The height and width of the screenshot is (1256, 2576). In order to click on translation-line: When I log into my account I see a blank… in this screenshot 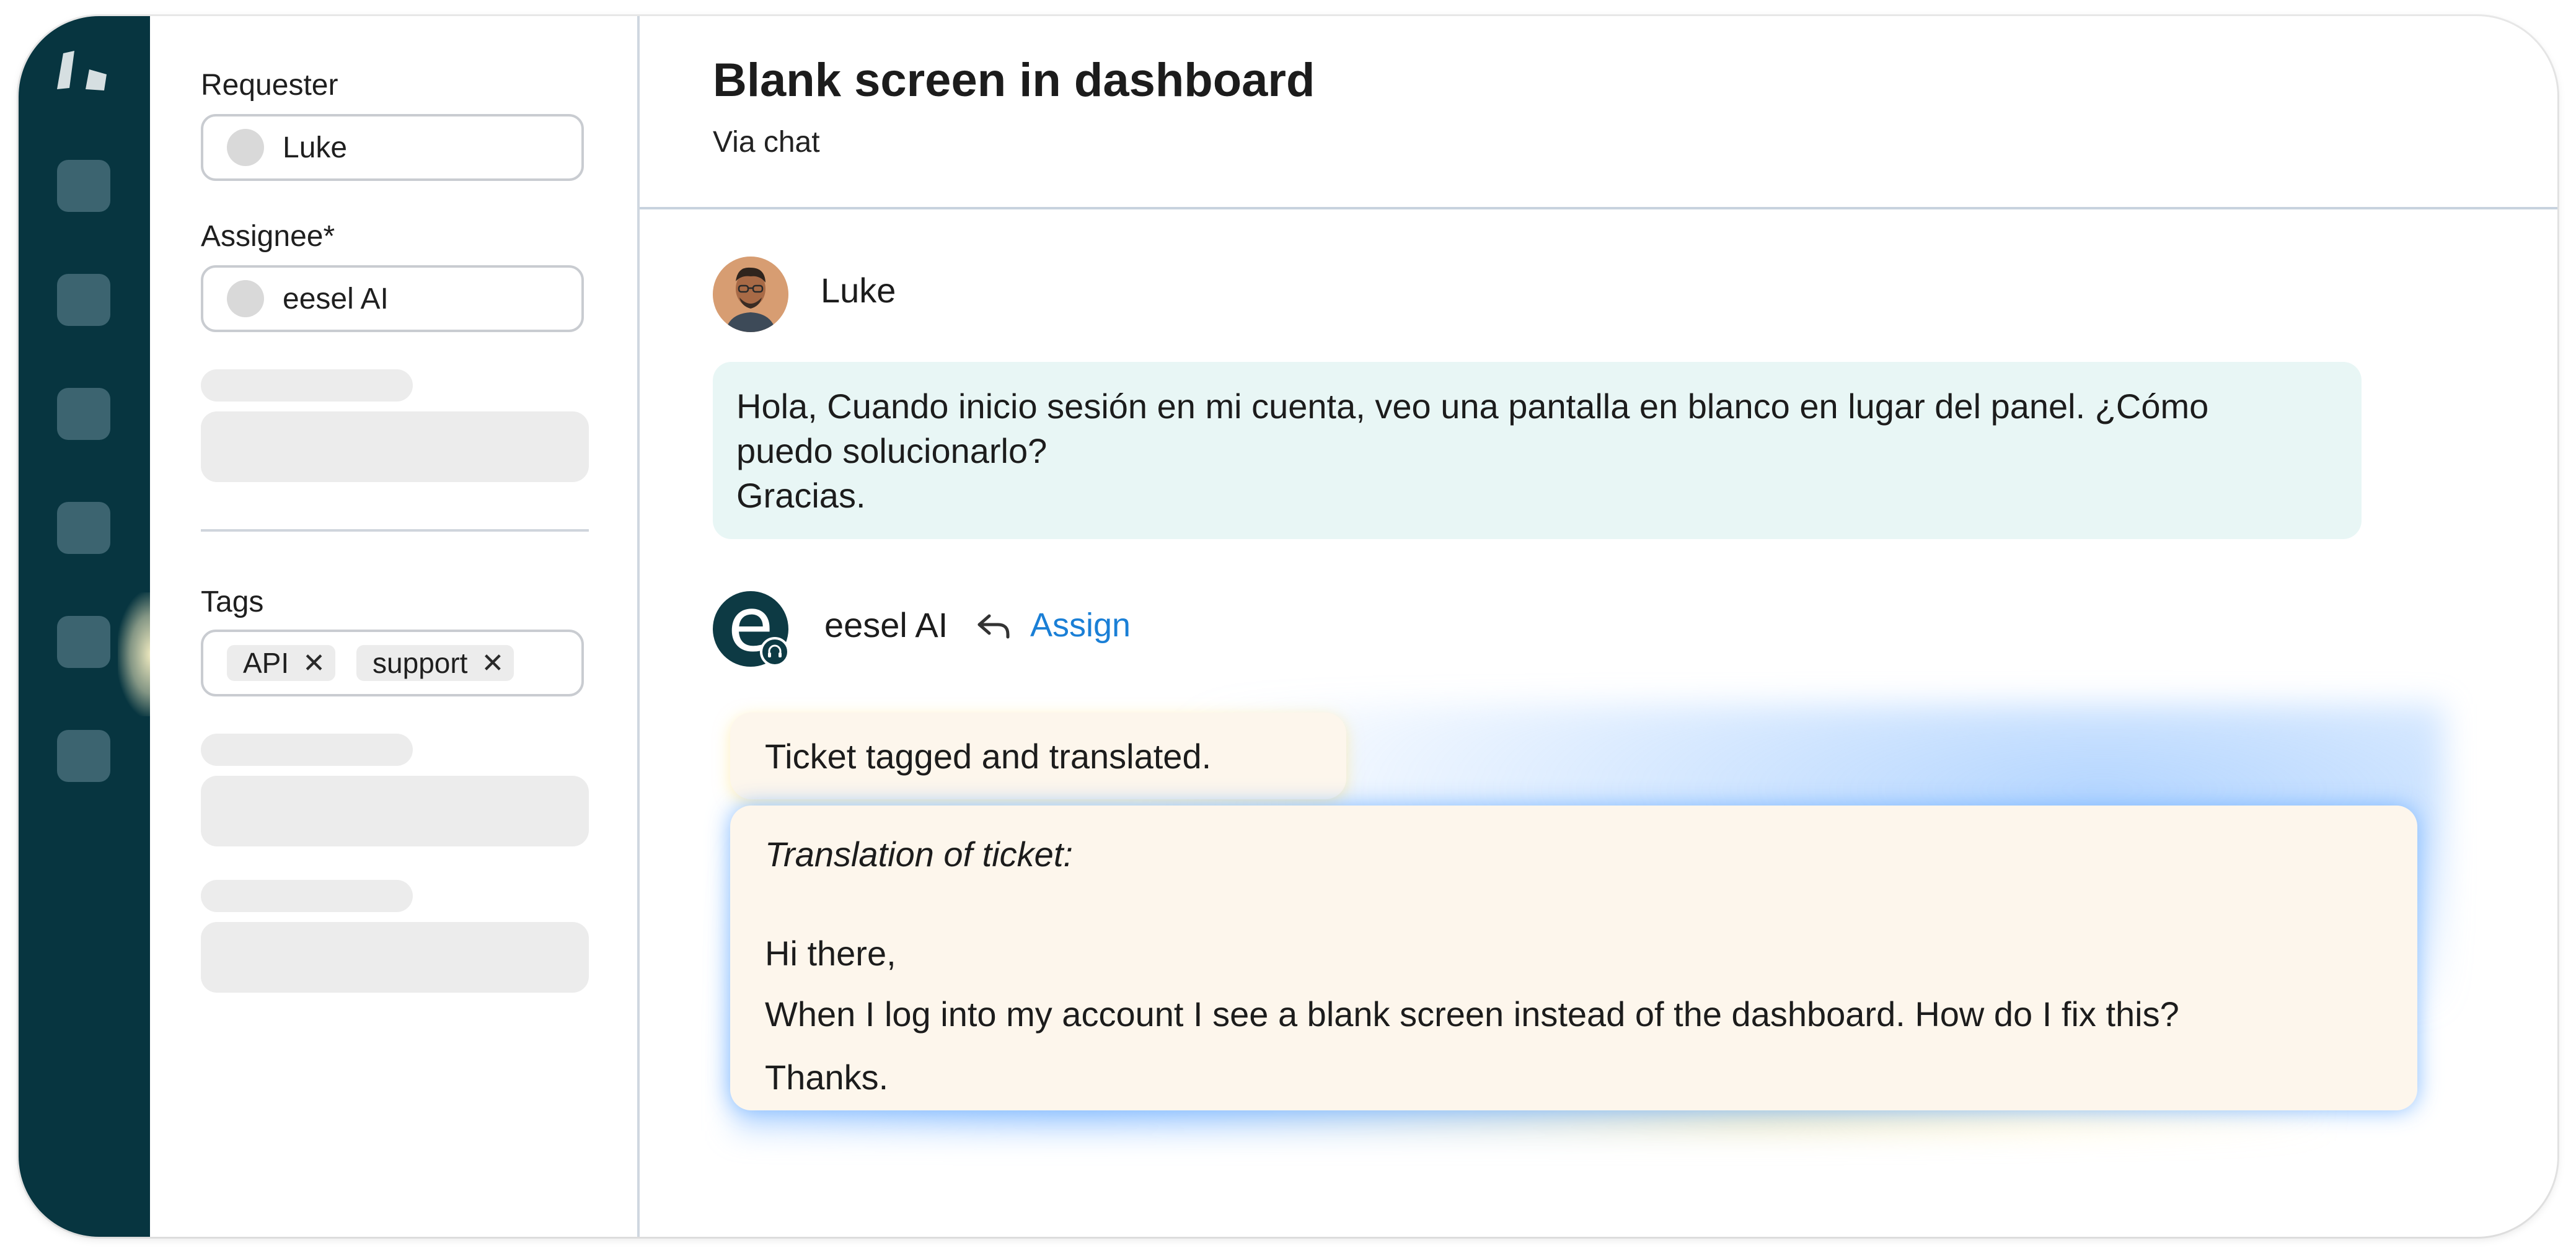, I will do `click(1472, 1014)`.